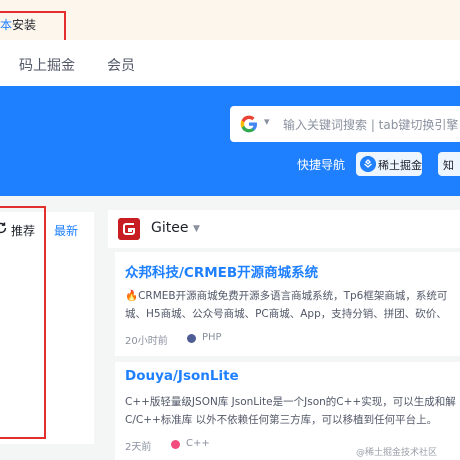 The image size is (460, 460). I want to click on search-box: ▾ 输入关键词搜索 | tab键切换引擎, so click(345, 124).